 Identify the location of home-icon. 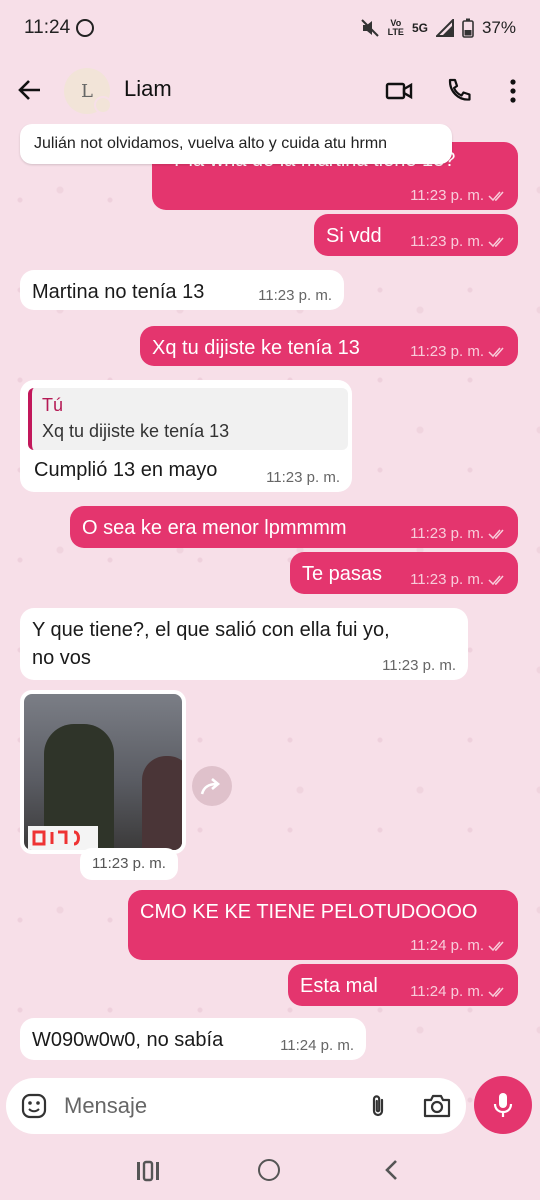
(269, 1170).